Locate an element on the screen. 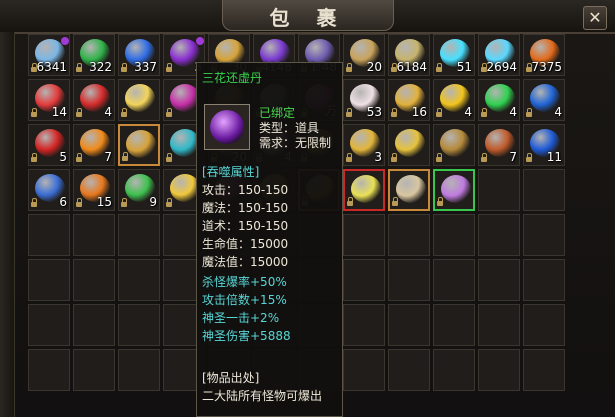 The width and height of the screenshot is (615, 417). item-count: 14 is located at coordinates (59, 112).